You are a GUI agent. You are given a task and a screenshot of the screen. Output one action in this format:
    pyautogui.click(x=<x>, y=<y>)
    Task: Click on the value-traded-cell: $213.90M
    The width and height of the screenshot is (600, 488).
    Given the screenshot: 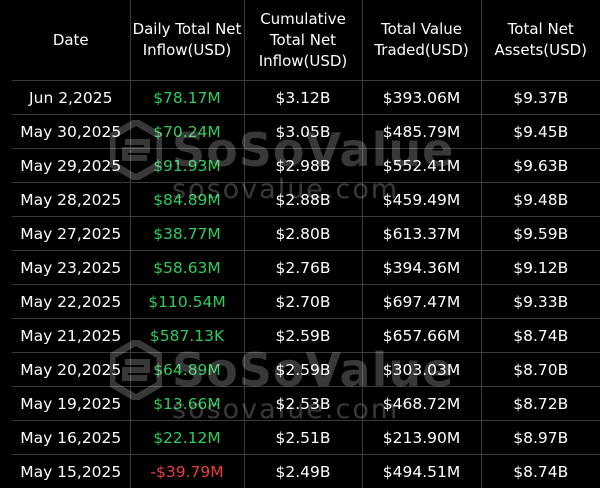 What is the action you would take?
    pyautogui.click(x=421, y=438)
    